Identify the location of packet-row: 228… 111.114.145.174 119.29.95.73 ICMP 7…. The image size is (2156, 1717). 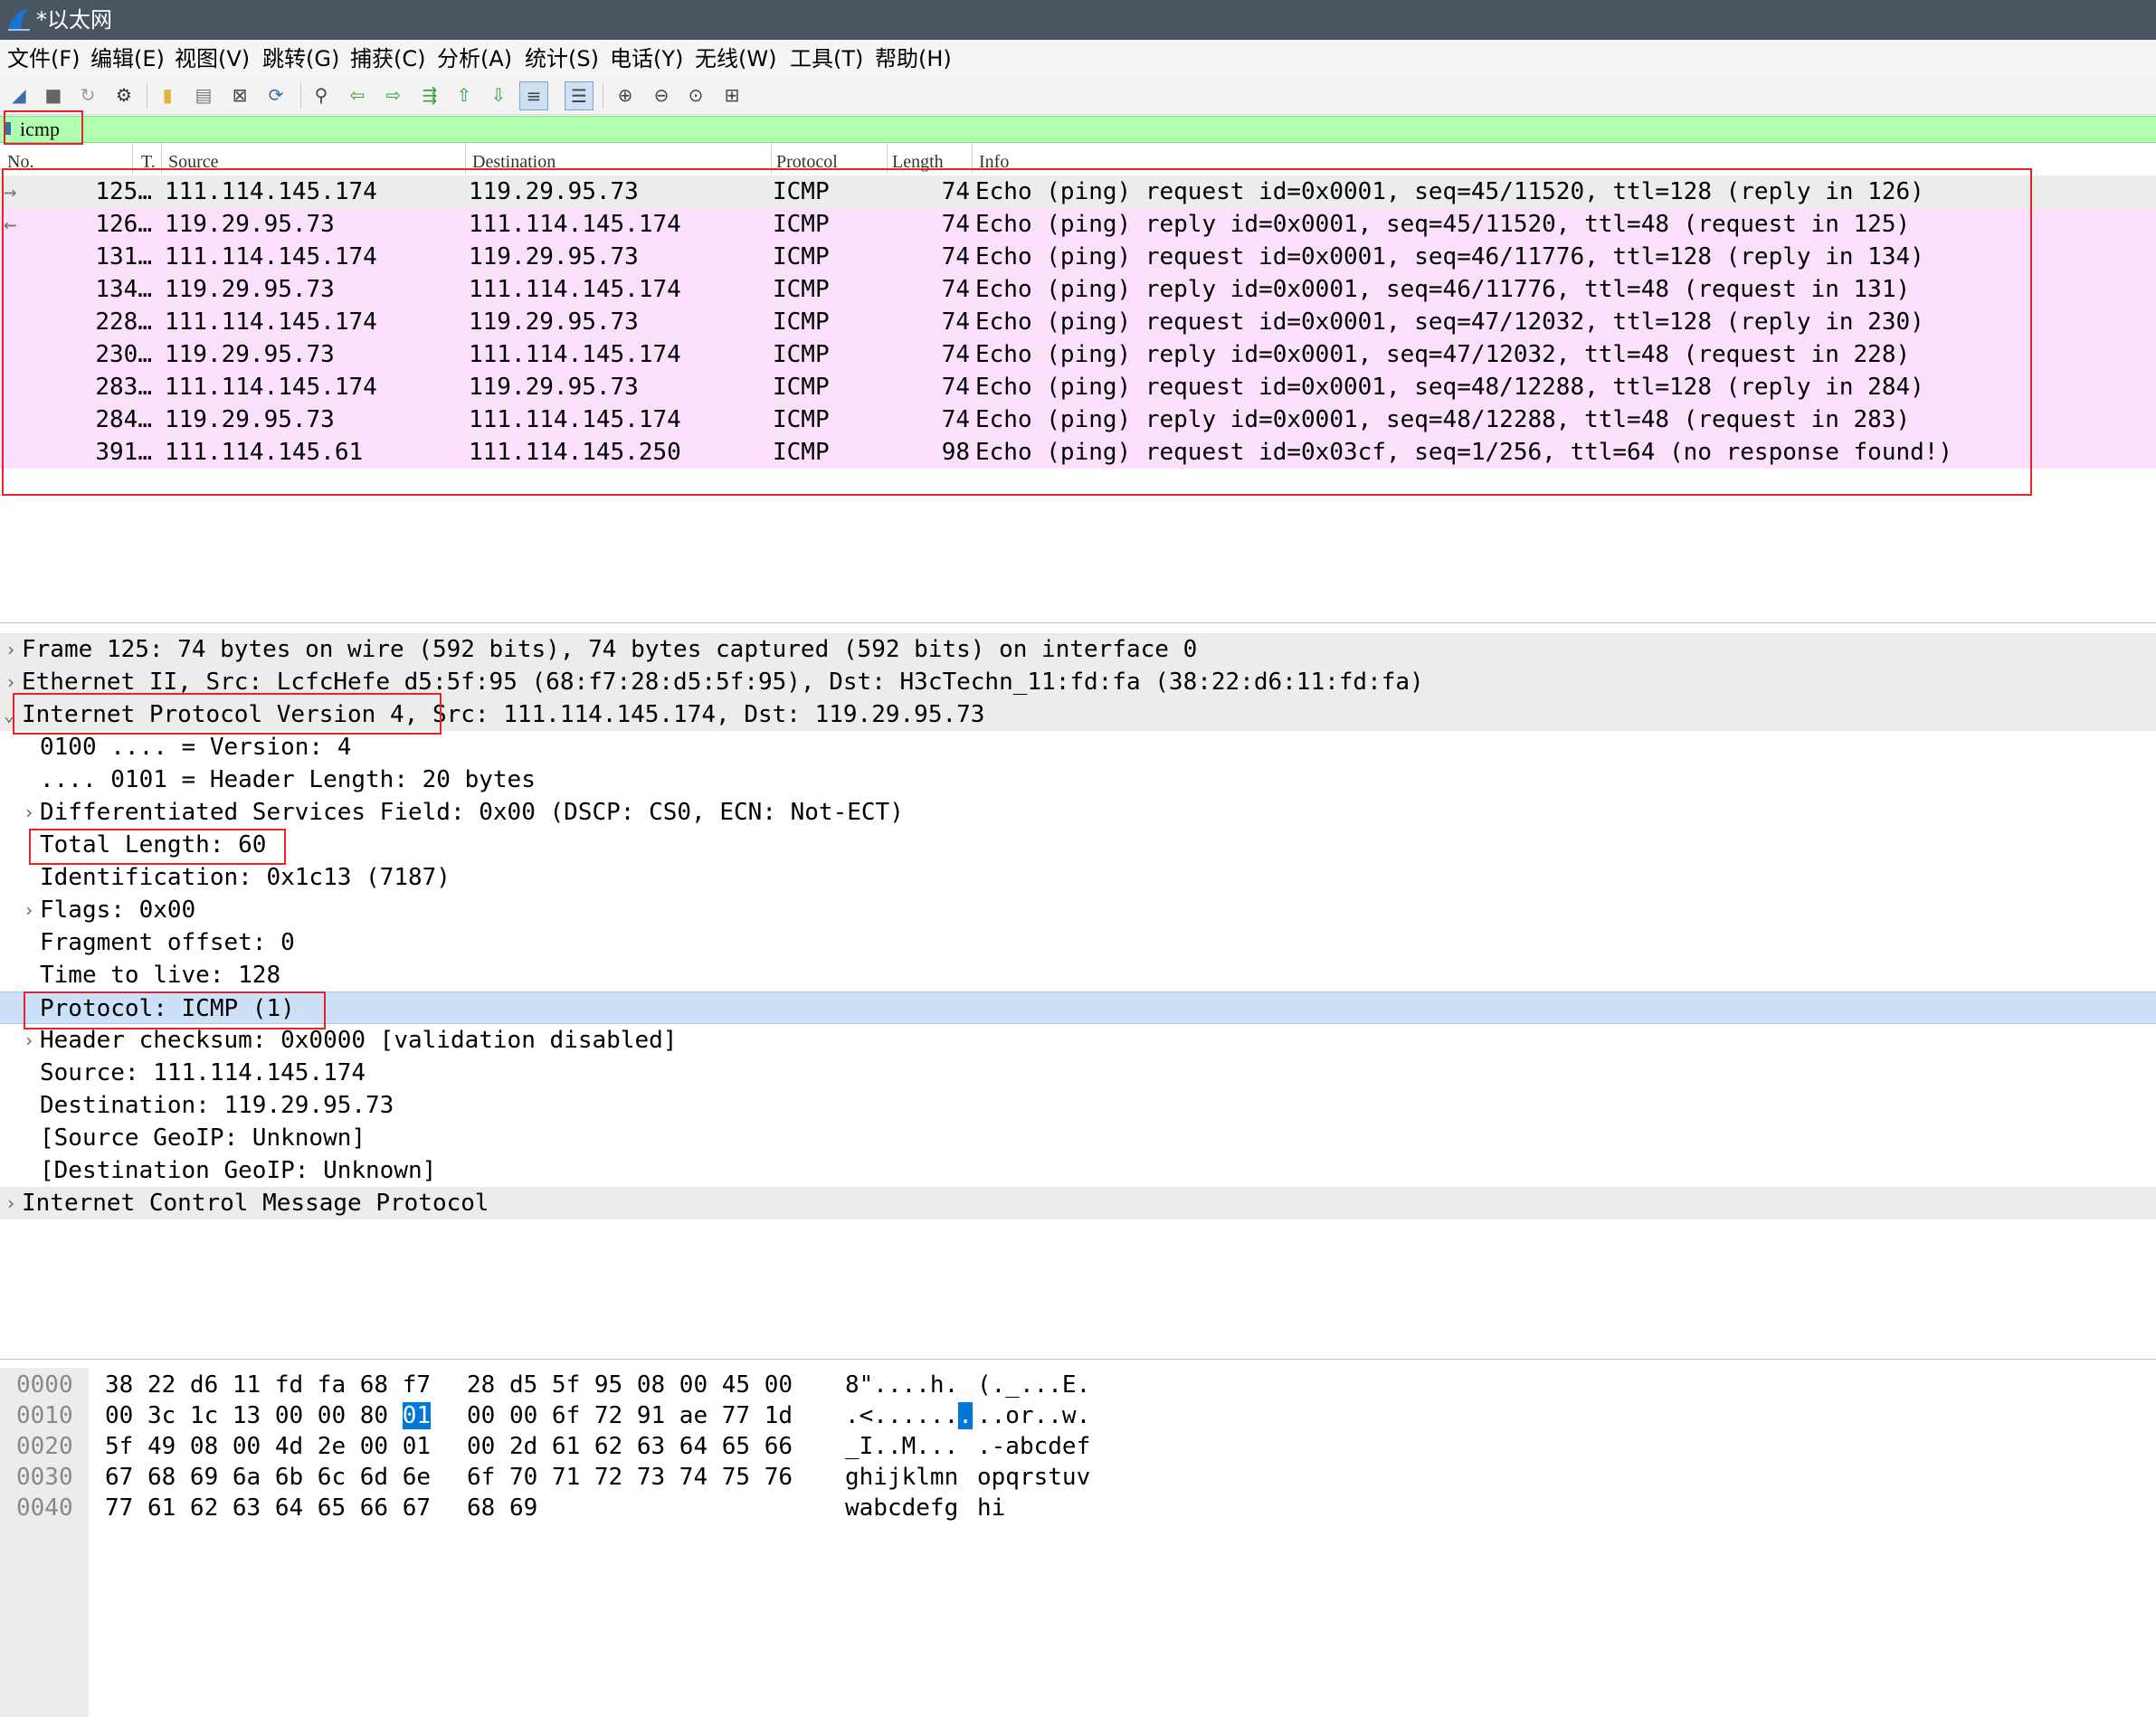
(1078, 322).